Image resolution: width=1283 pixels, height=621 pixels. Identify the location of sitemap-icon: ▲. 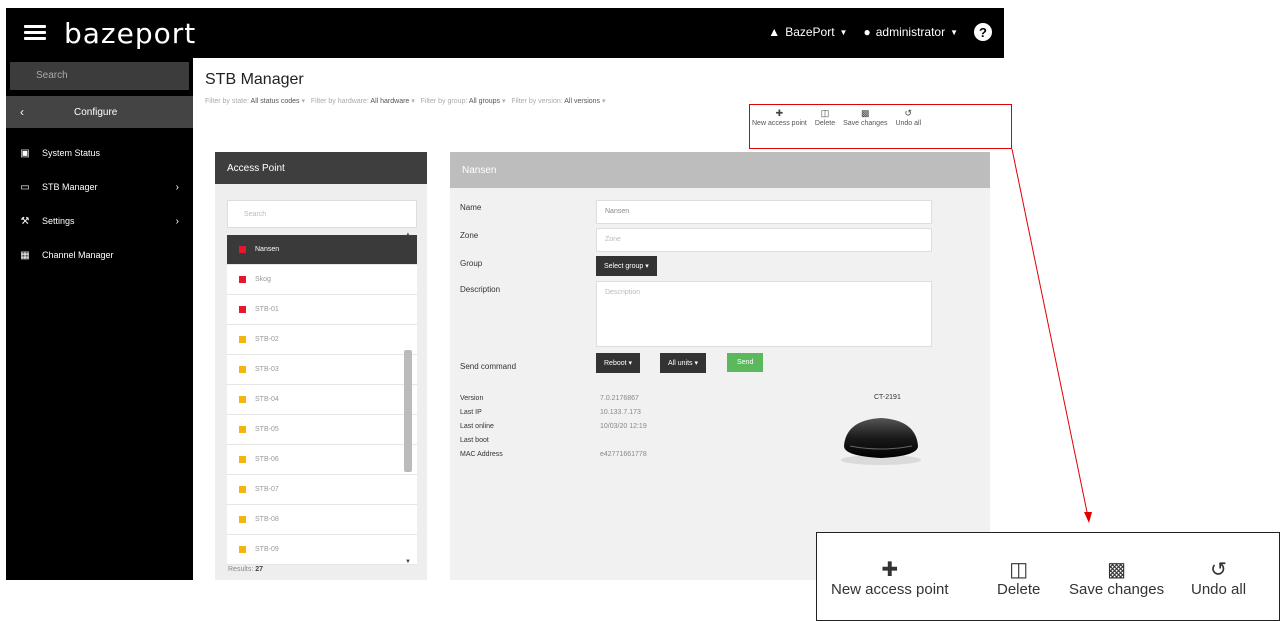
(774, 32).